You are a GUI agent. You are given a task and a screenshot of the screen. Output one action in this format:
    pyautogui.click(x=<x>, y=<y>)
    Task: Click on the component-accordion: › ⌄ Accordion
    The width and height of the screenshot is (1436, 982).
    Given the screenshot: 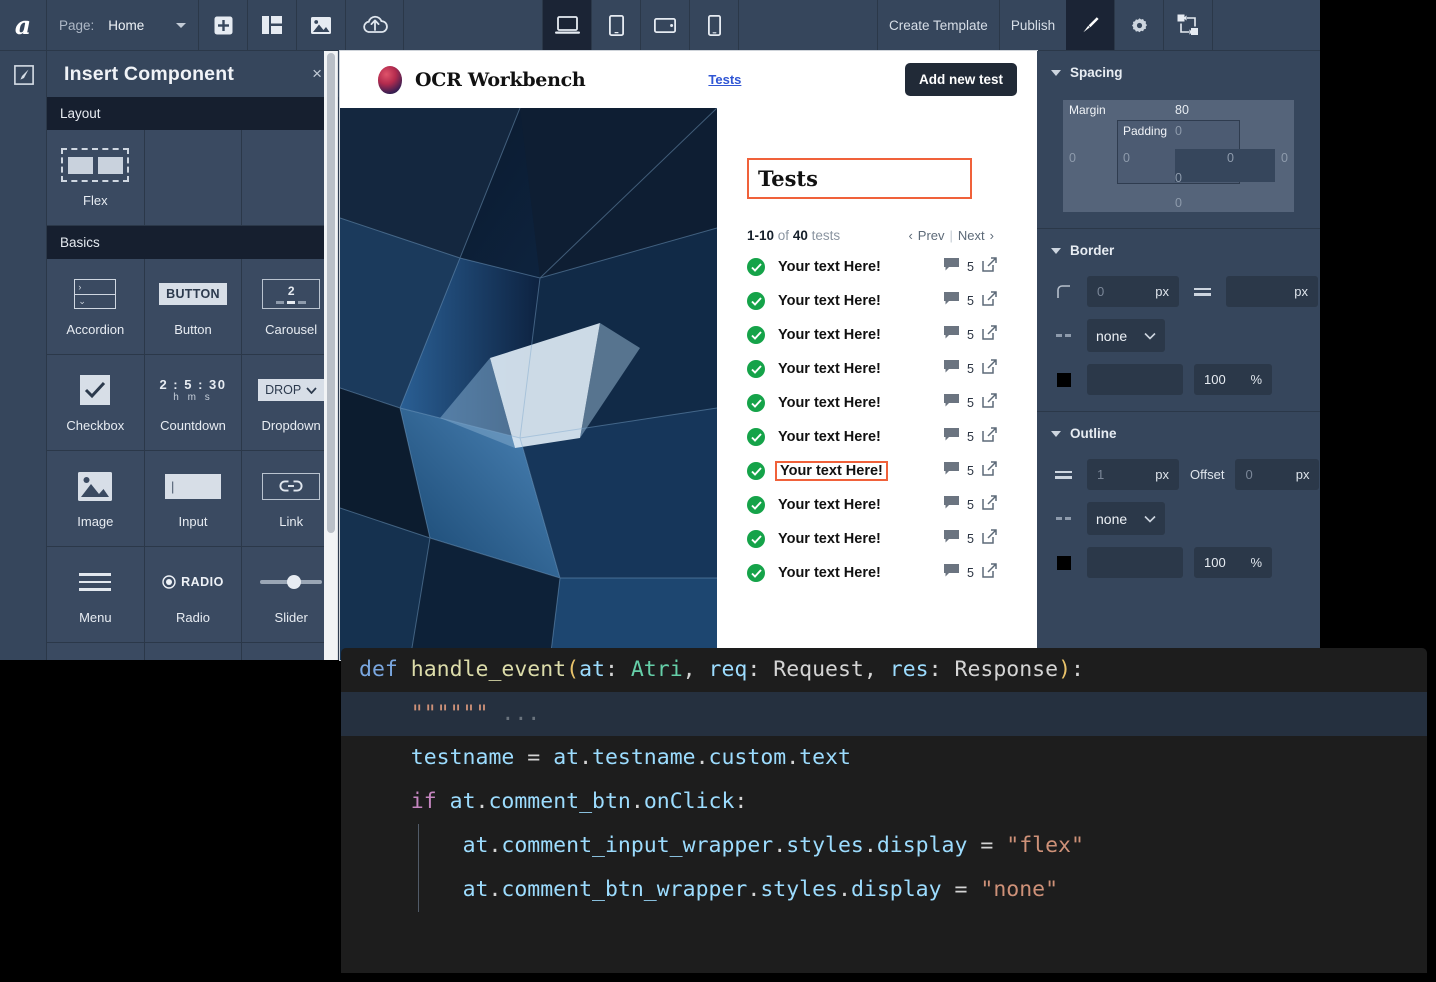 What is the action you would take?
    pyautogui.click(x=96, y=307)
    